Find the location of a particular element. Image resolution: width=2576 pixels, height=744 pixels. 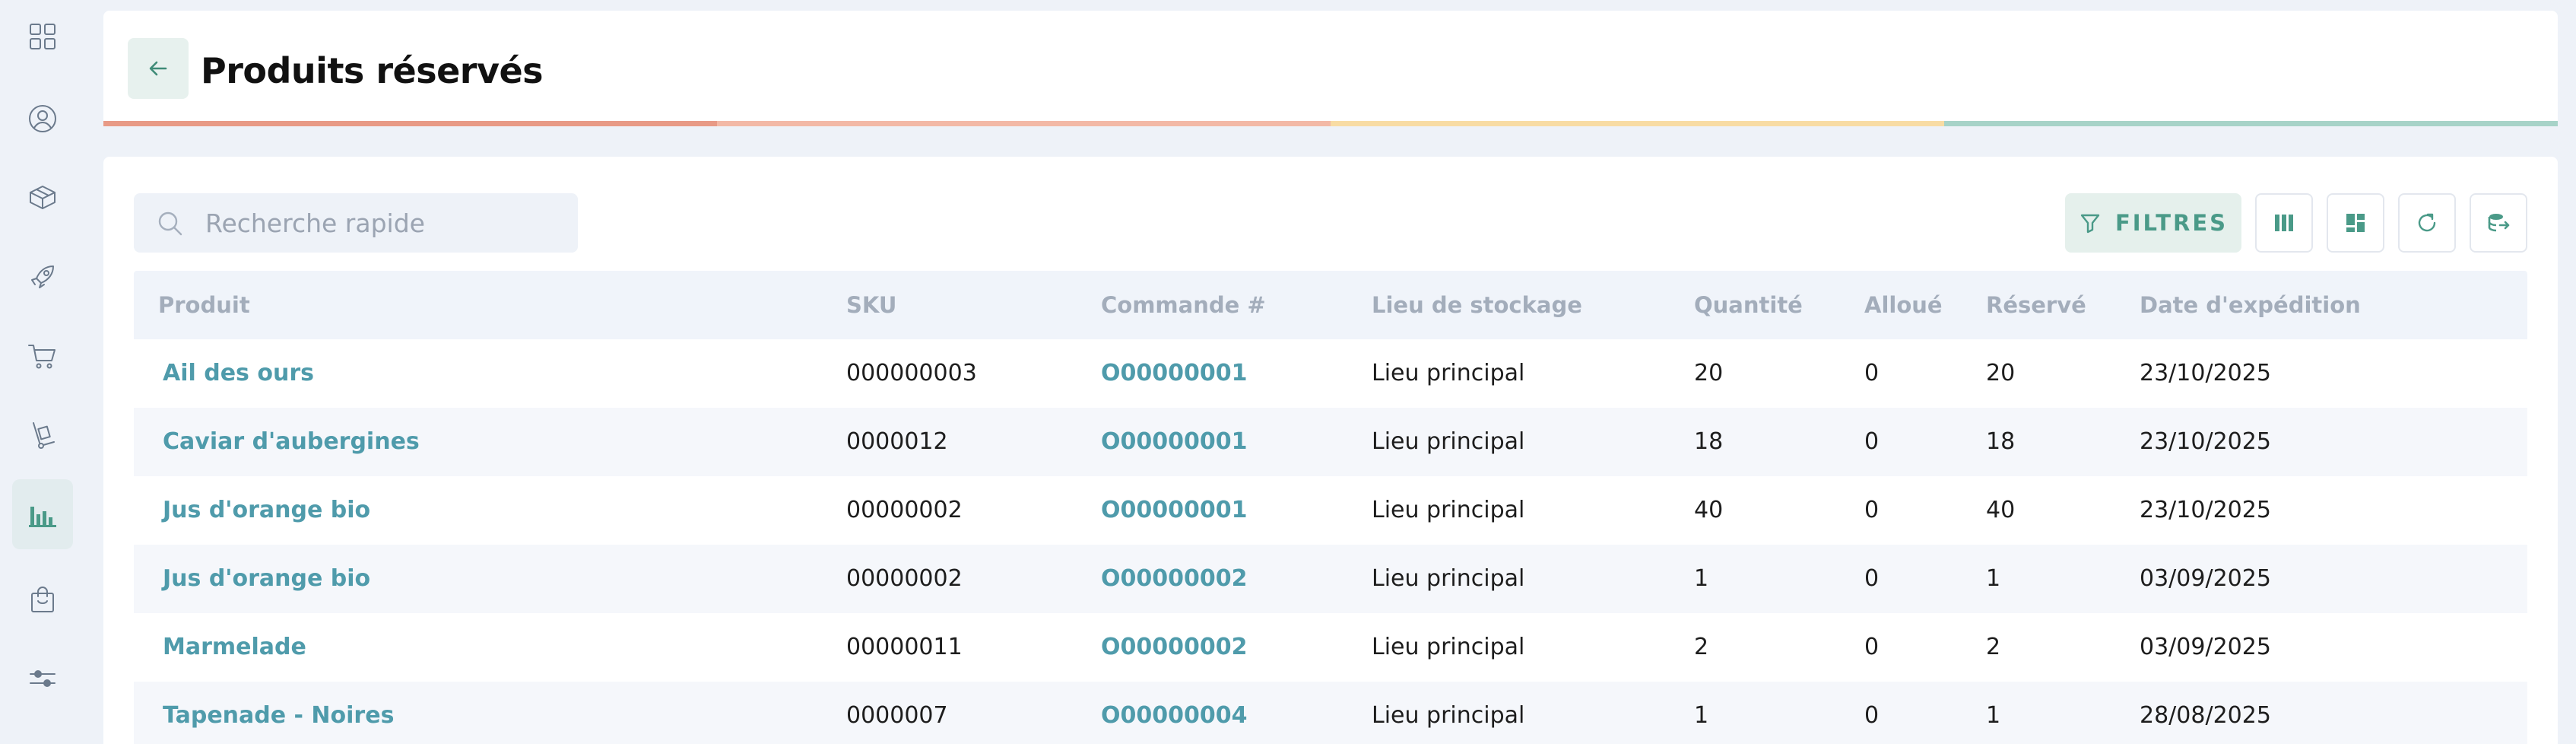

sidebar-item-dashboard is located at coordinates (43, 37).